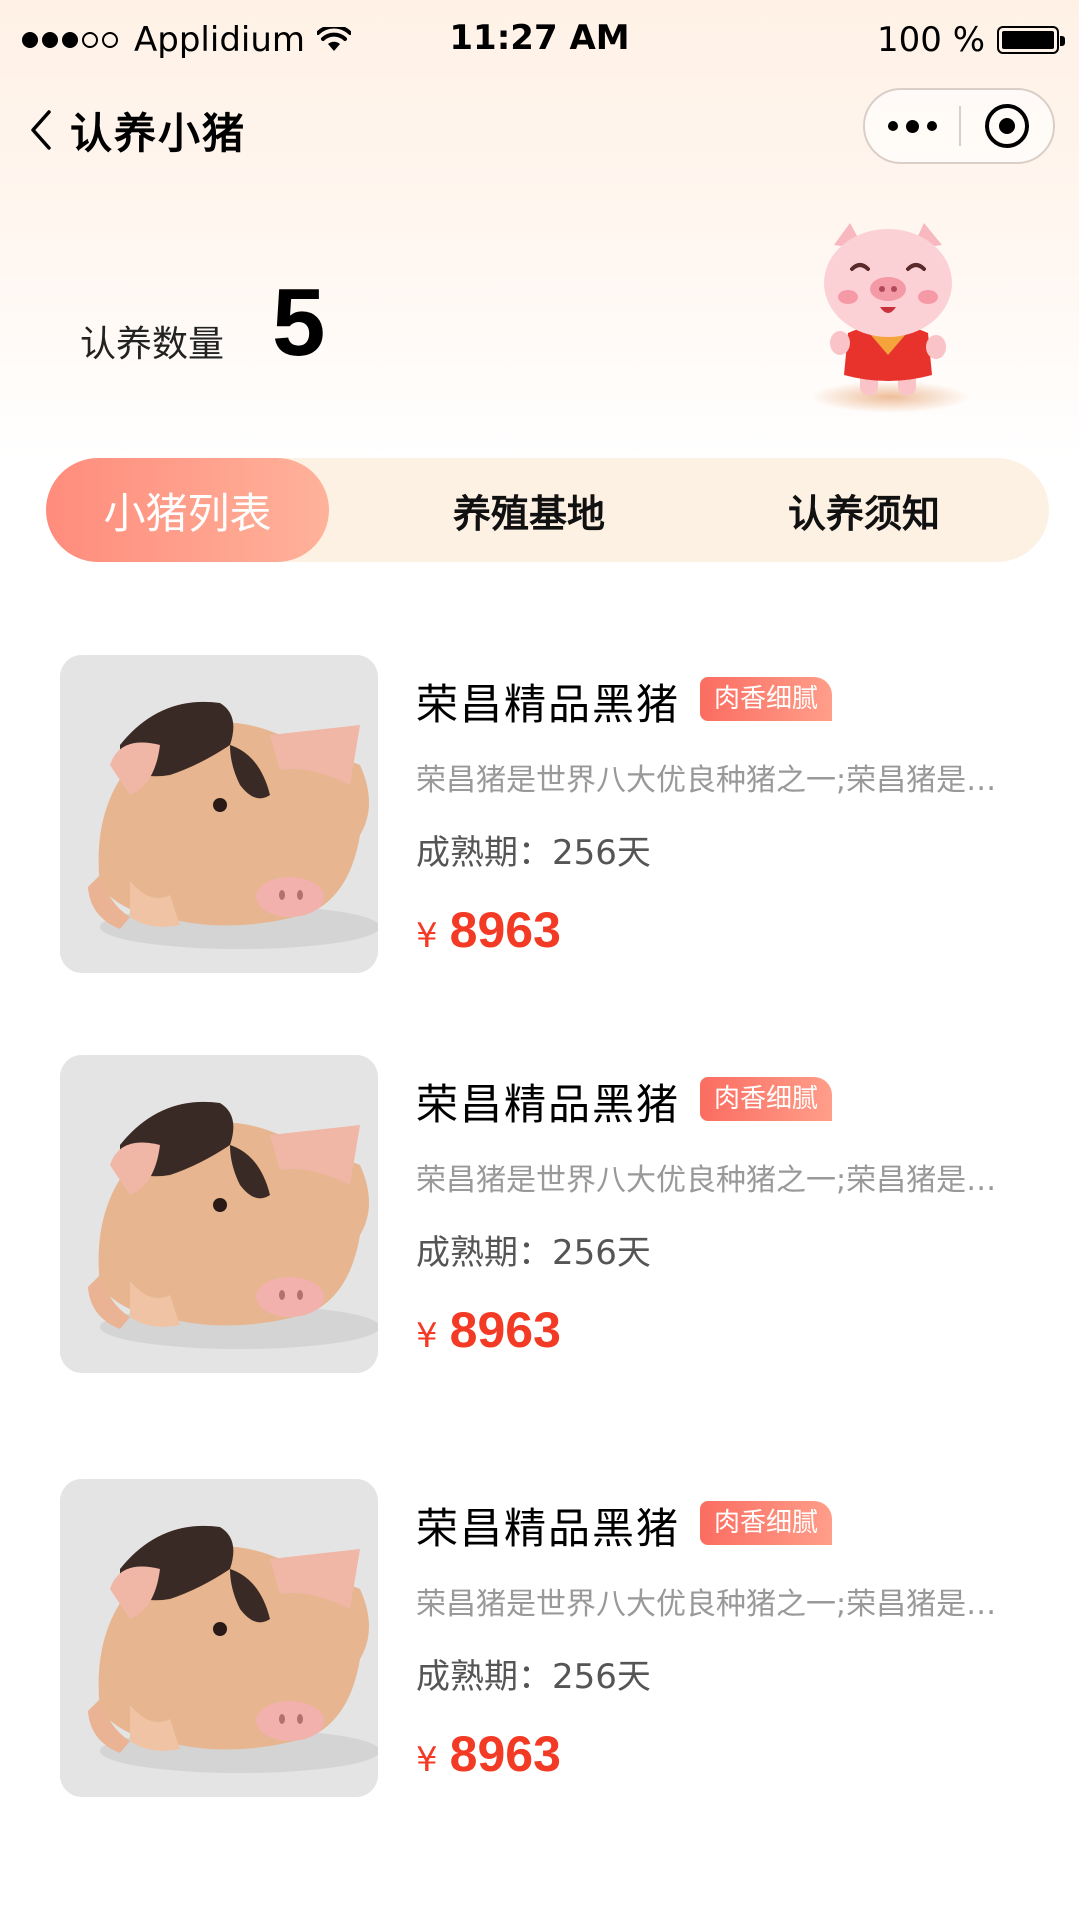 The image size is (1079, 1920). I want to click on tab-adoption-notice: 认养须知, so click(864, 510).